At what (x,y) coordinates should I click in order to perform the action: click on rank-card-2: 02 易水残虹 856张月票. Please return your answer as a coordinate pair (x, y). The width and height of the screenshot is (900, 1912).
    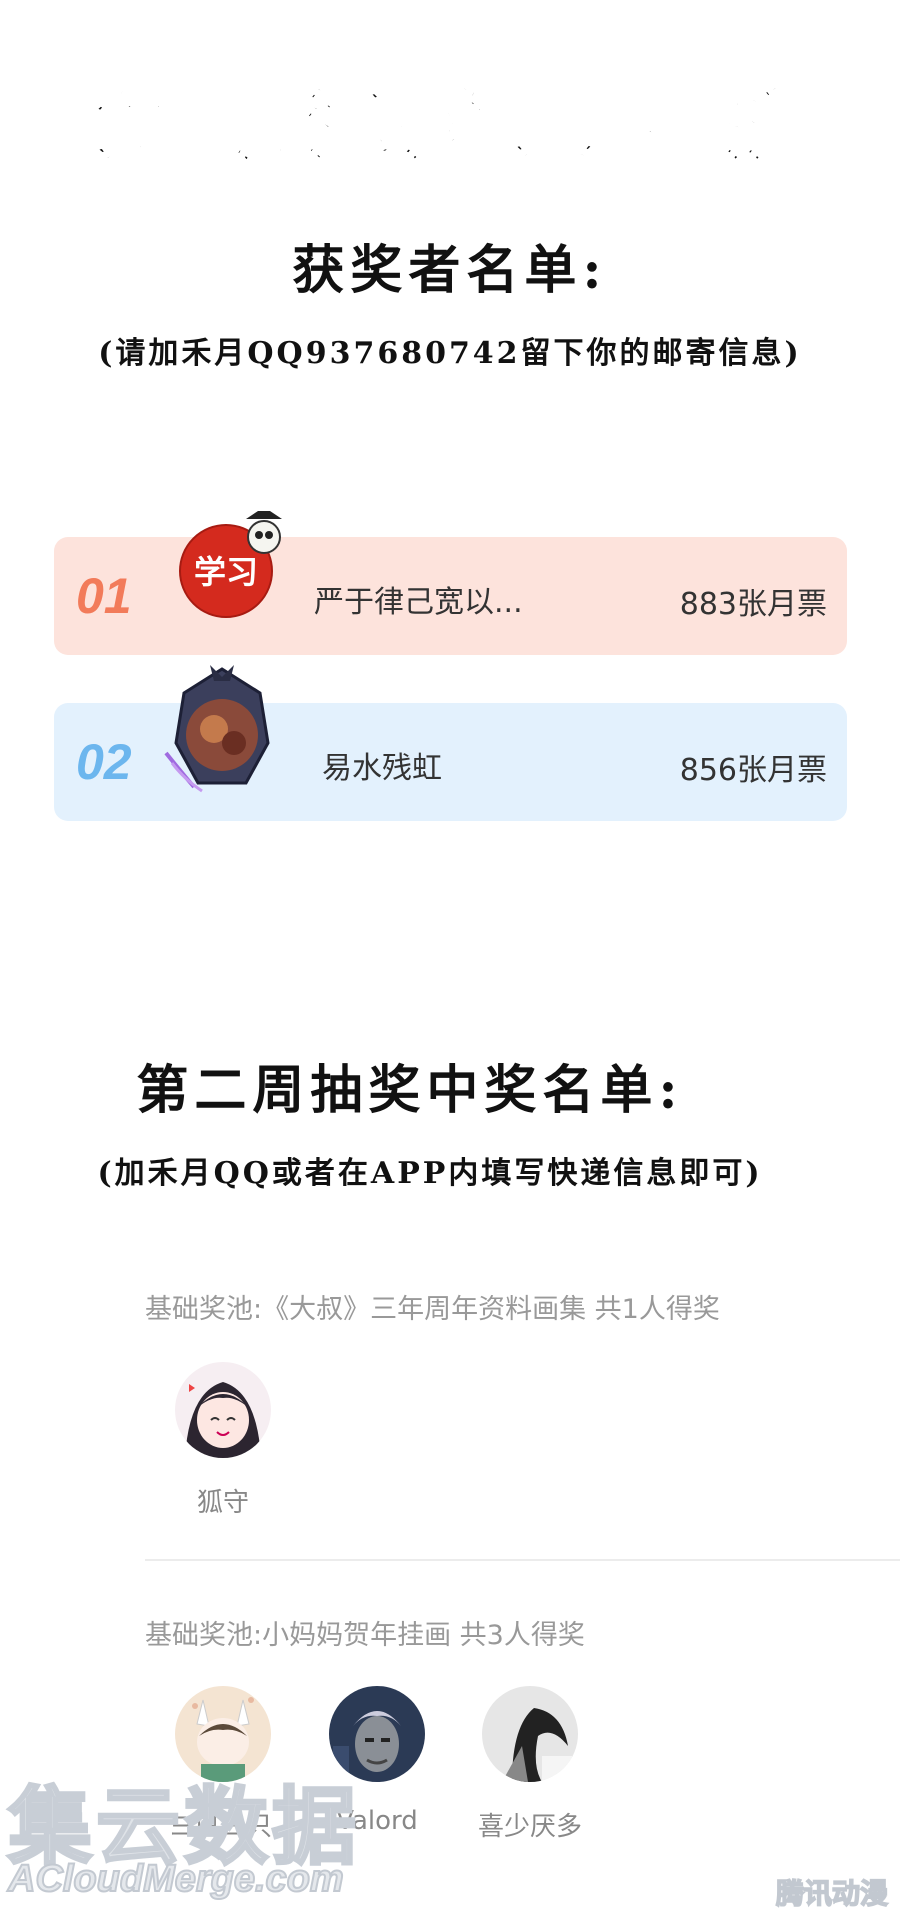
    Looking at the image, I should click on (450, 743).